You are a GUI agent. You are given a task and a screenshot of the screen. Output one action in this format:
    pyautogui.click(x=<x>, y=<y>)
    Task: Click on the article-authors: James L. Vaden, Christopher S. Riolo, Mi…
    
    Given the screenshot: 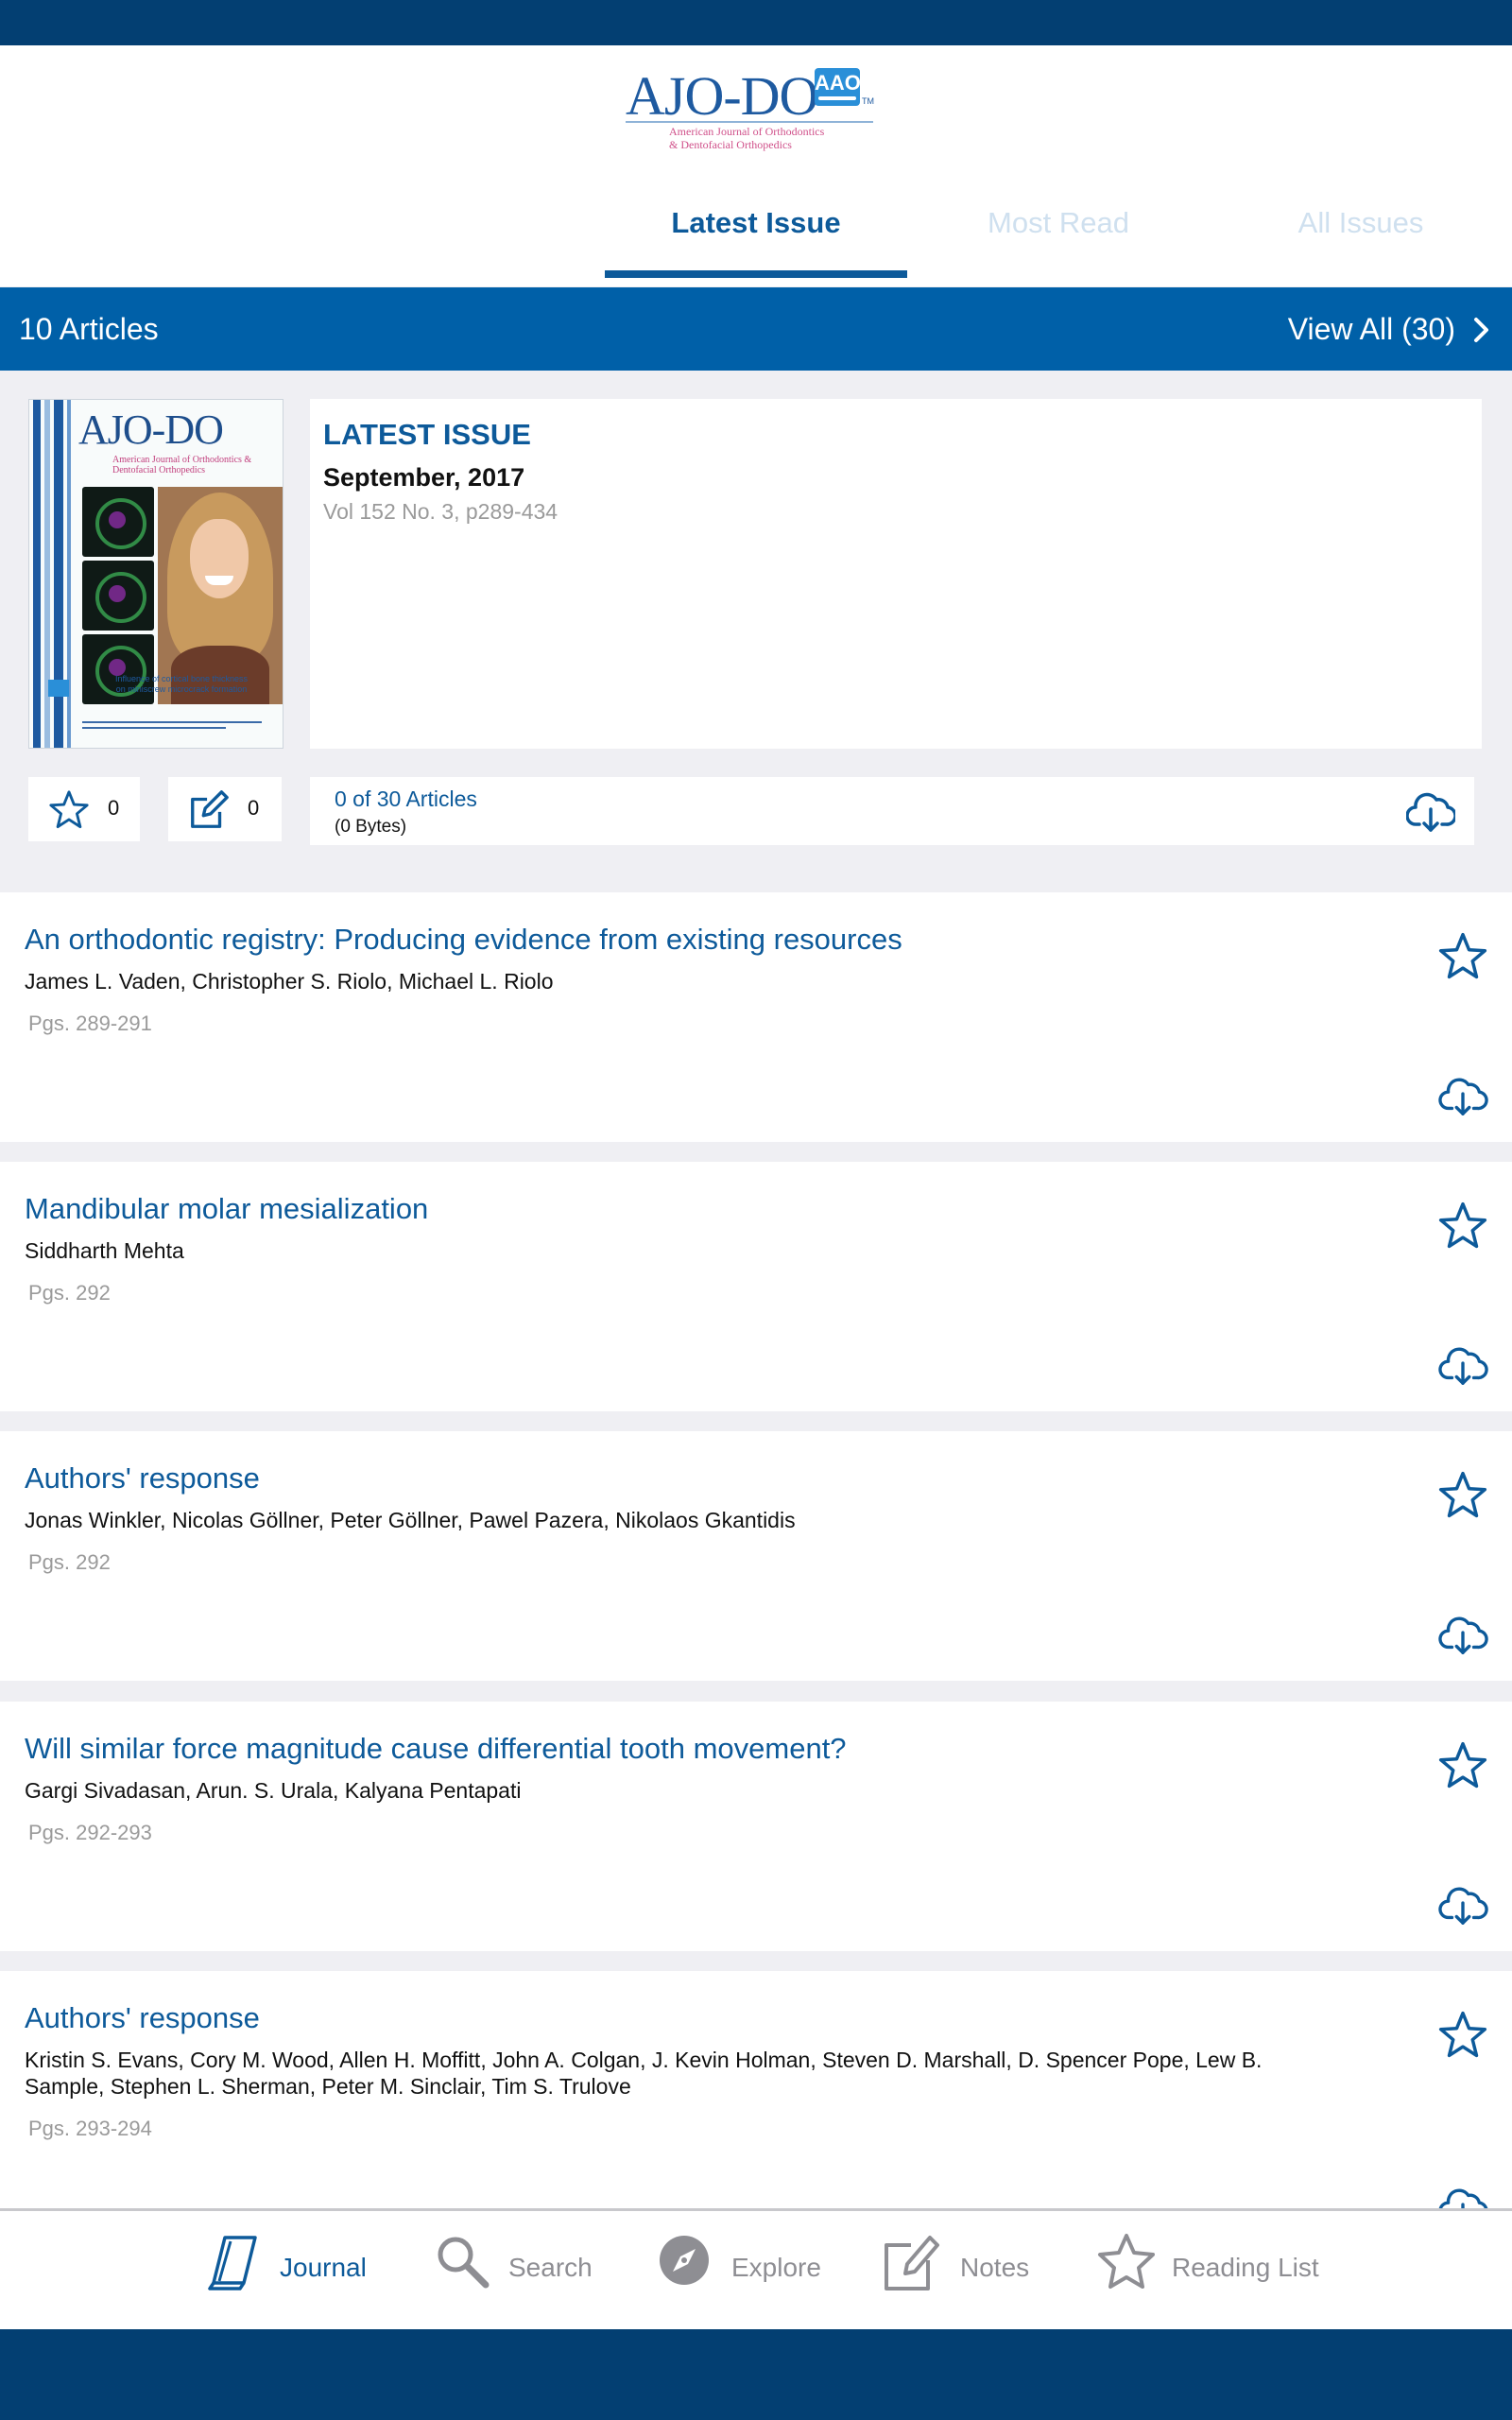 What is the action you would take?
    pyautogui.click(x=289, y=982)
    